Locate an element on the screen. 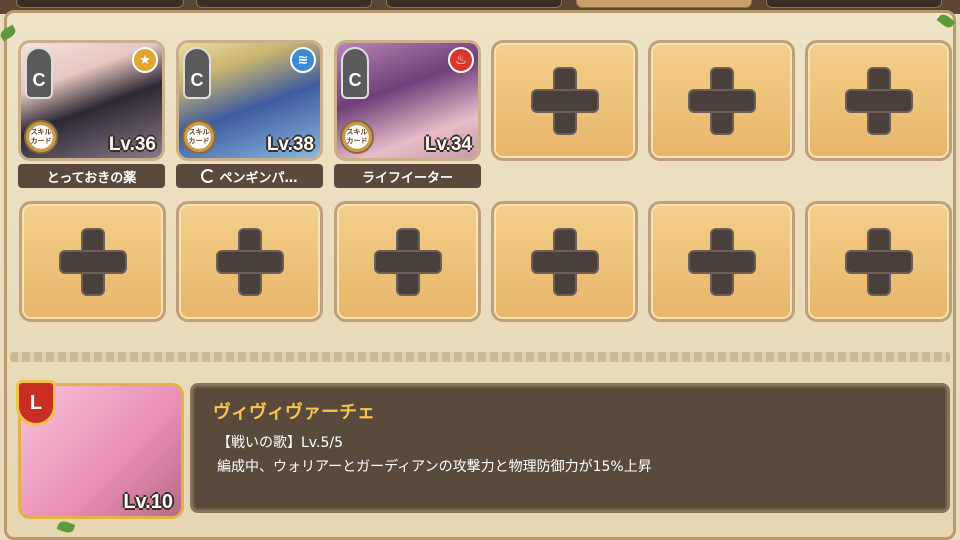 This screenshot has width=960, height=540. unit-name-label: ライフイーター is located at coordinates (407, 176).